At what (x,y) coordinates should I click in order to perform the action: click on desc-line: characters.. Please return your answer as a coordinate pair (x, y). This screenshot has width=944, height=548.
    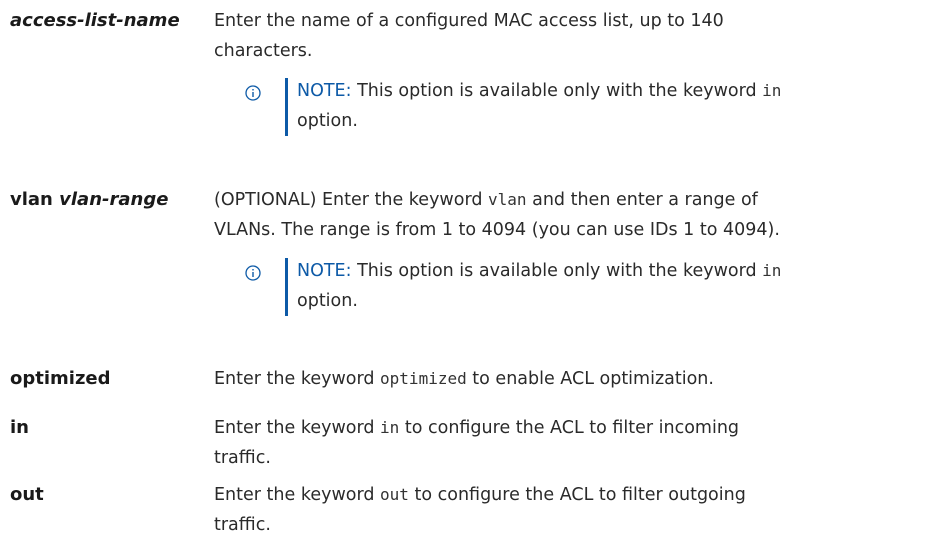
    Looking at the image, I should click on (263, 51).